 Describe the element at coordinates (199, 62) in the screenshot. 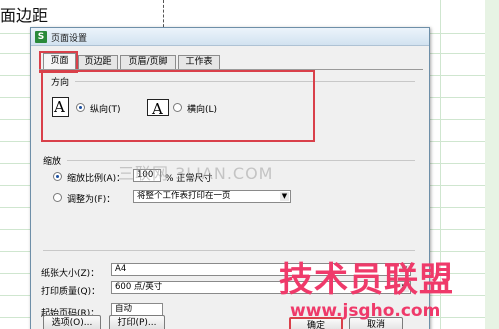

I see `tab-sheet: 工作表` at that location.